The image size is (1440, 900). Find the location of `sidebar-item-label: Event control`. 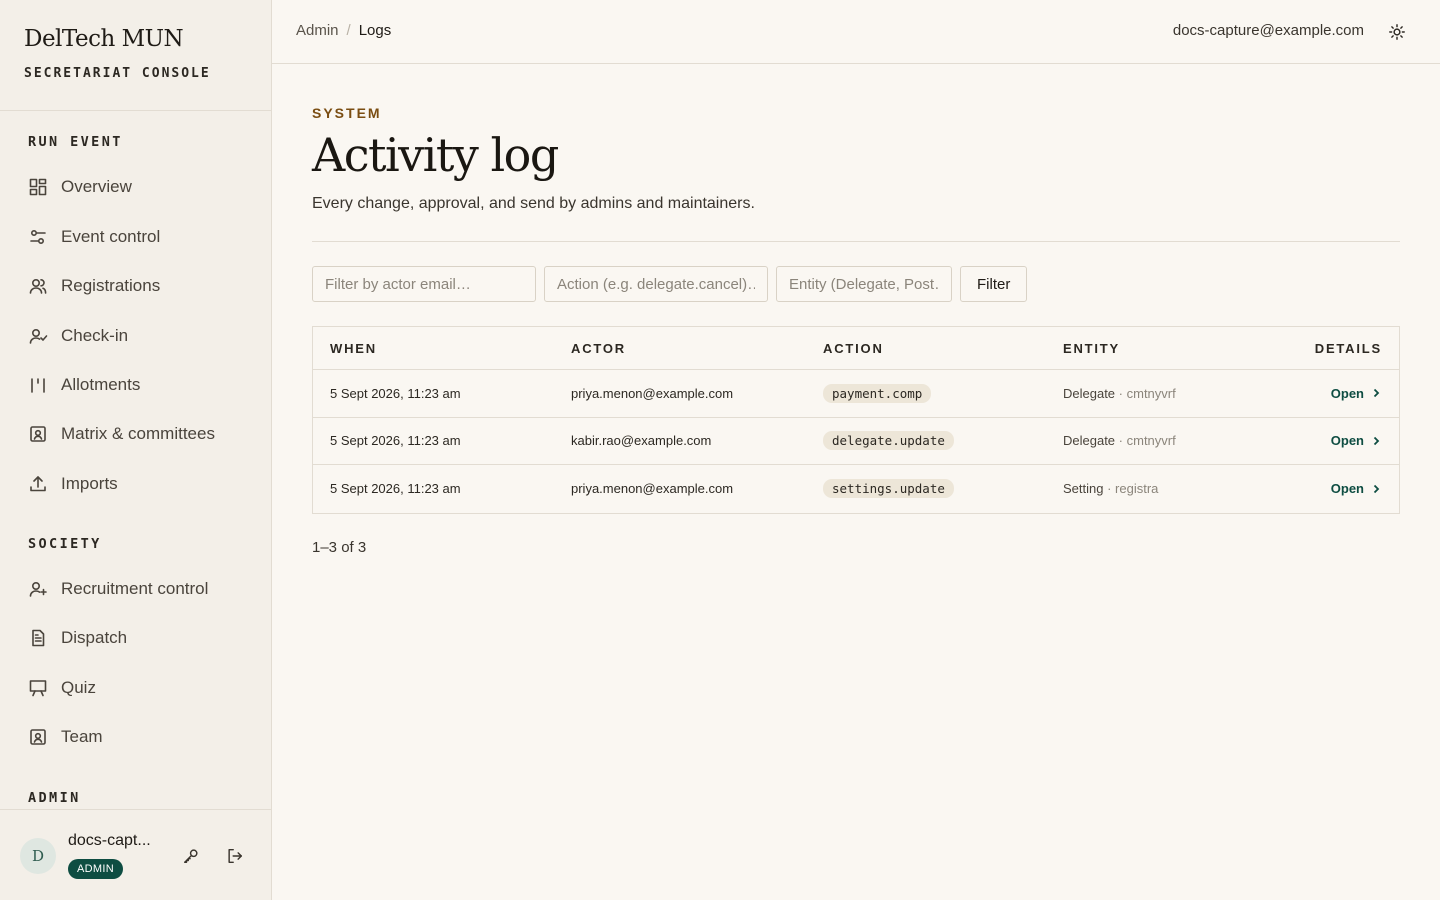

sidebar-item-label: Event control is located at coordinates (111, 236).